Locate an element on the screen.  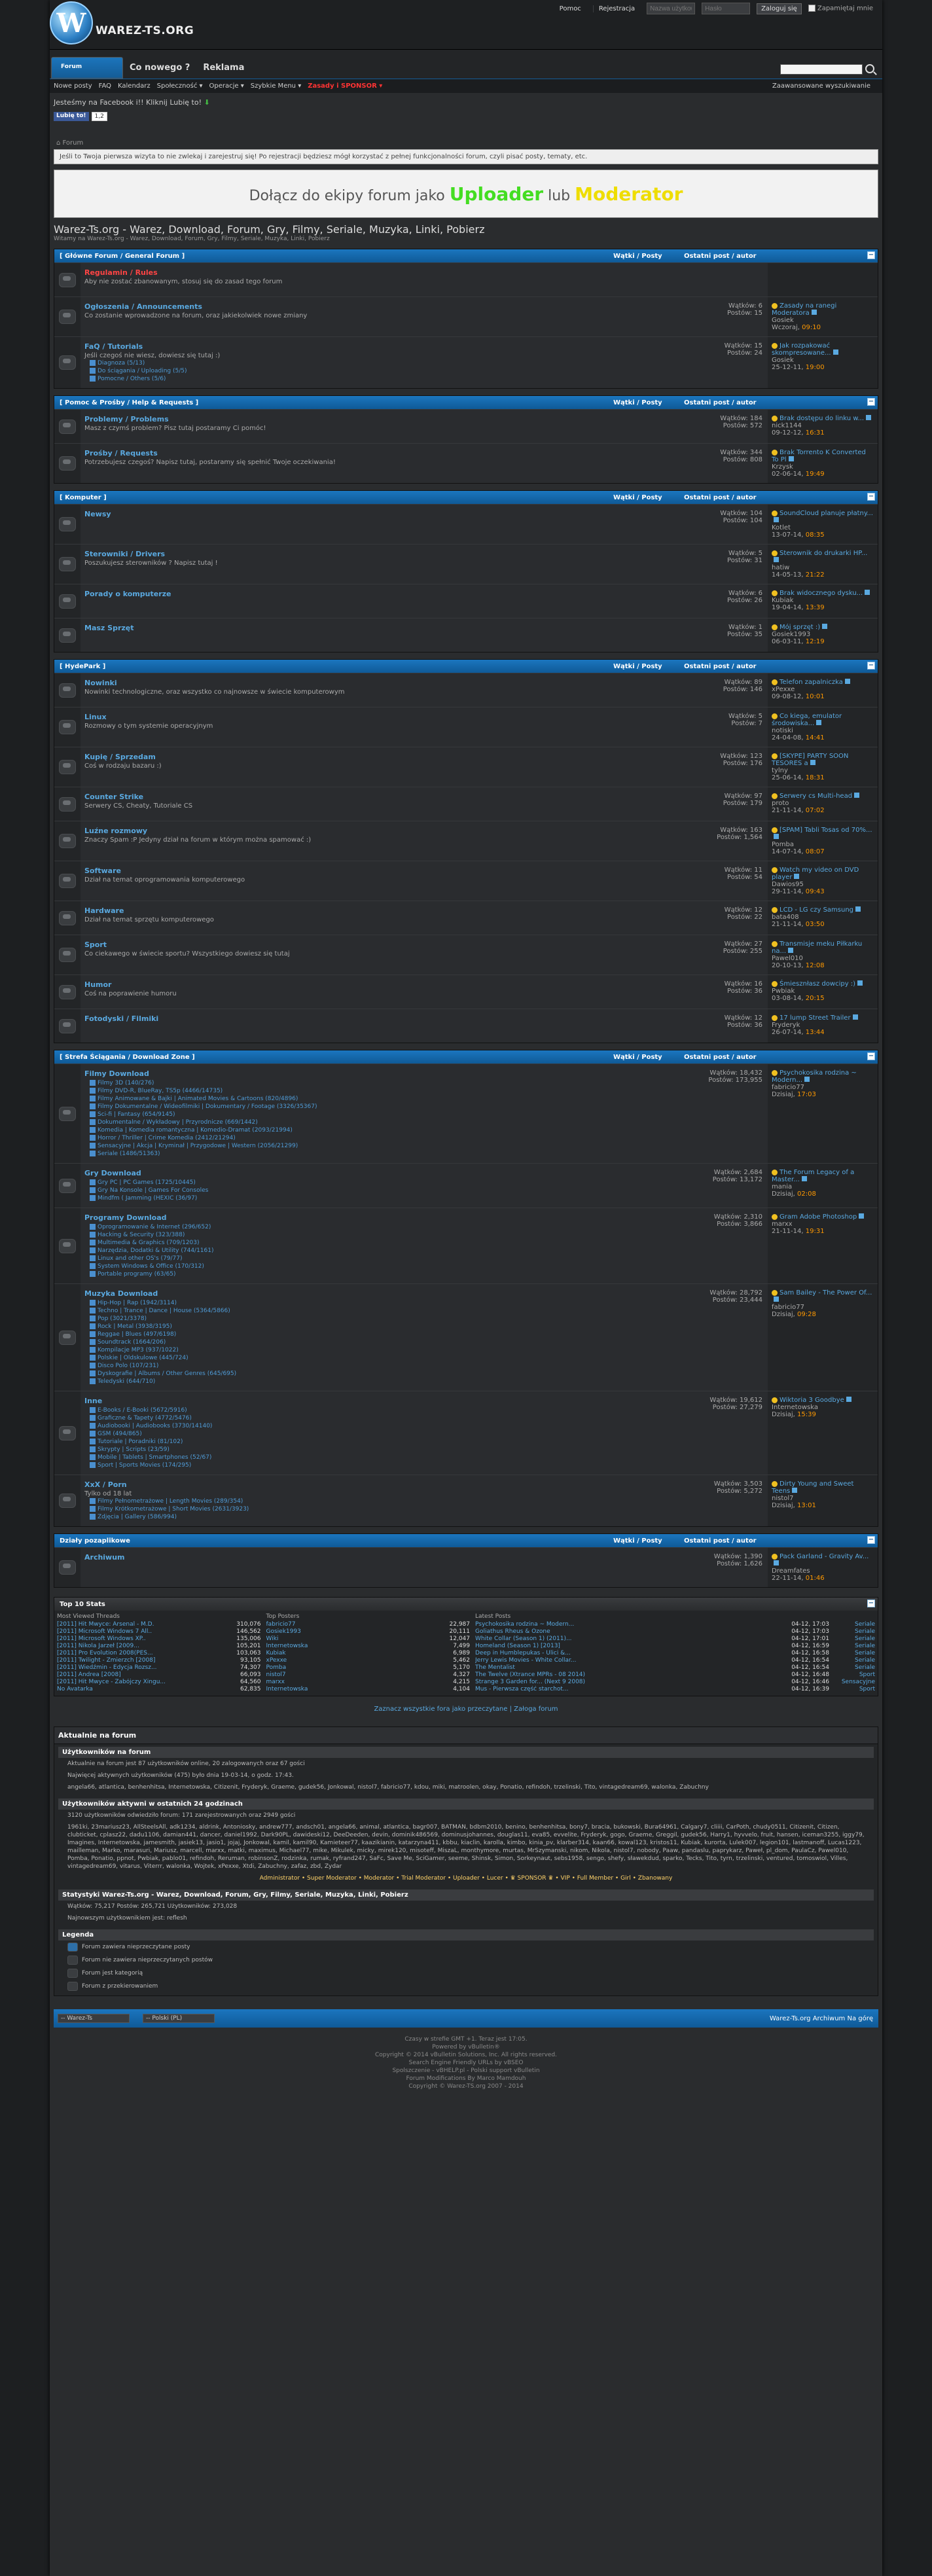
subforum-item: Gry PC | PC Games (1725/10445) is located at coordinates (391, 1183).